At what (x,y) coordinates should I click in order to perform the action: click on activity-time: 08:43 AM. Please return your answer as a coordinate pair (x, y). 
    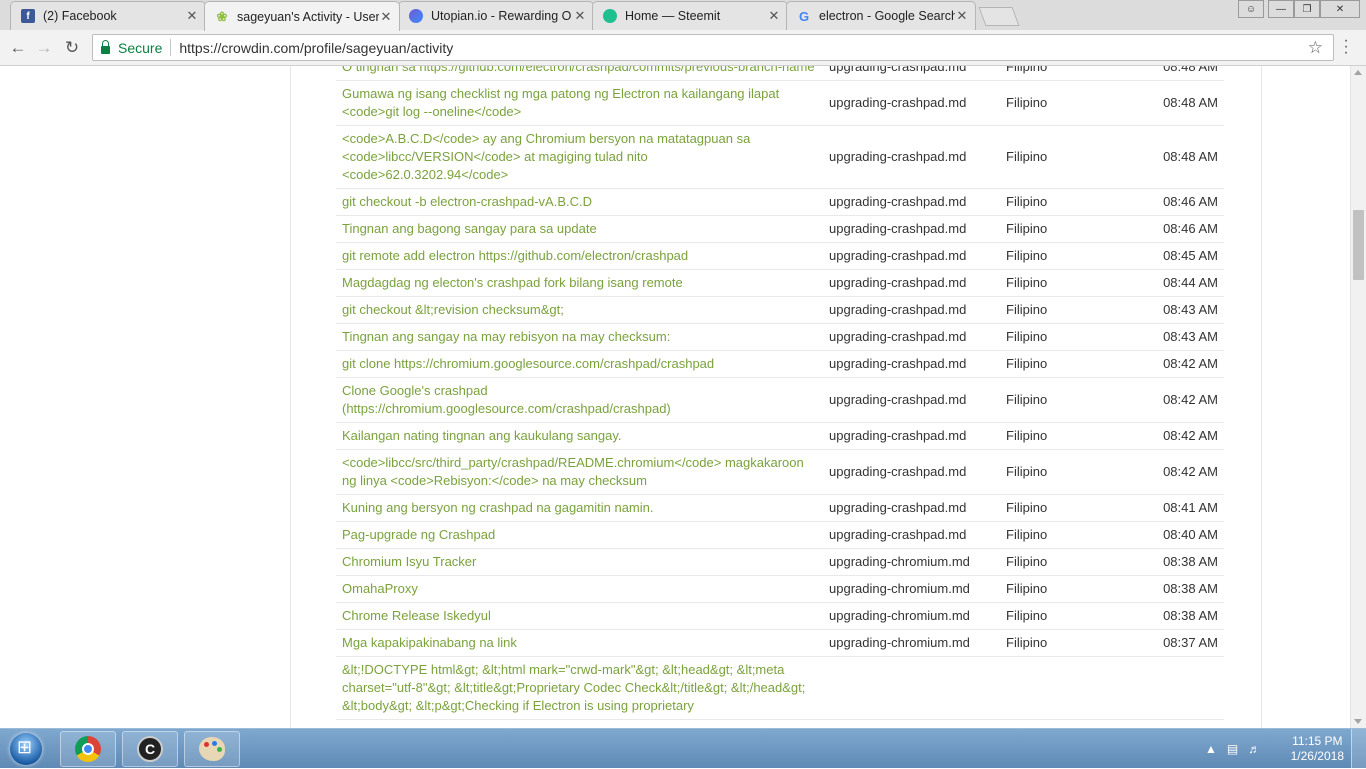
    Looking at the image, I should click on (1189, 310).